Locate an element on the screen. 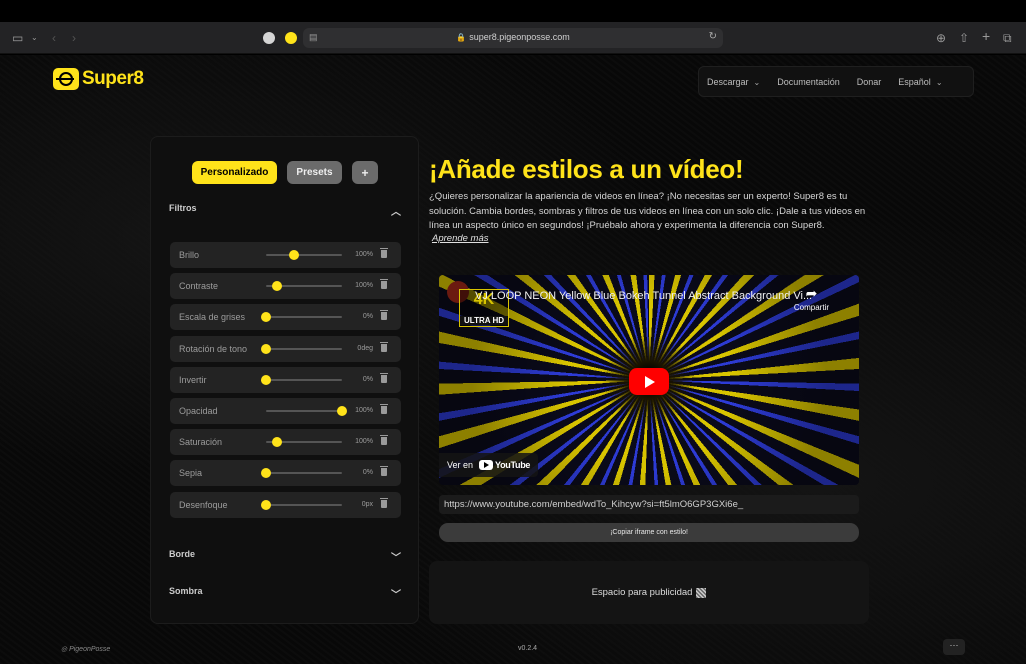 The image size is (1026, 664). nav-download: Descargar ⌄ is located at coordinates (733, 82).